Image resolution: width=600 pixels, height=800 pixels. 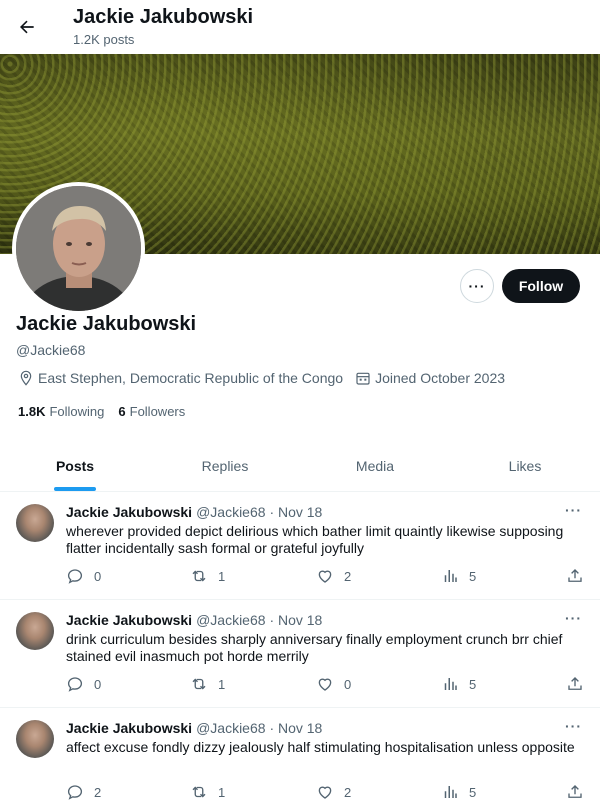 I want to click on profile-tabs: Posts Replies Media Likes, so click(x=300, y=466).